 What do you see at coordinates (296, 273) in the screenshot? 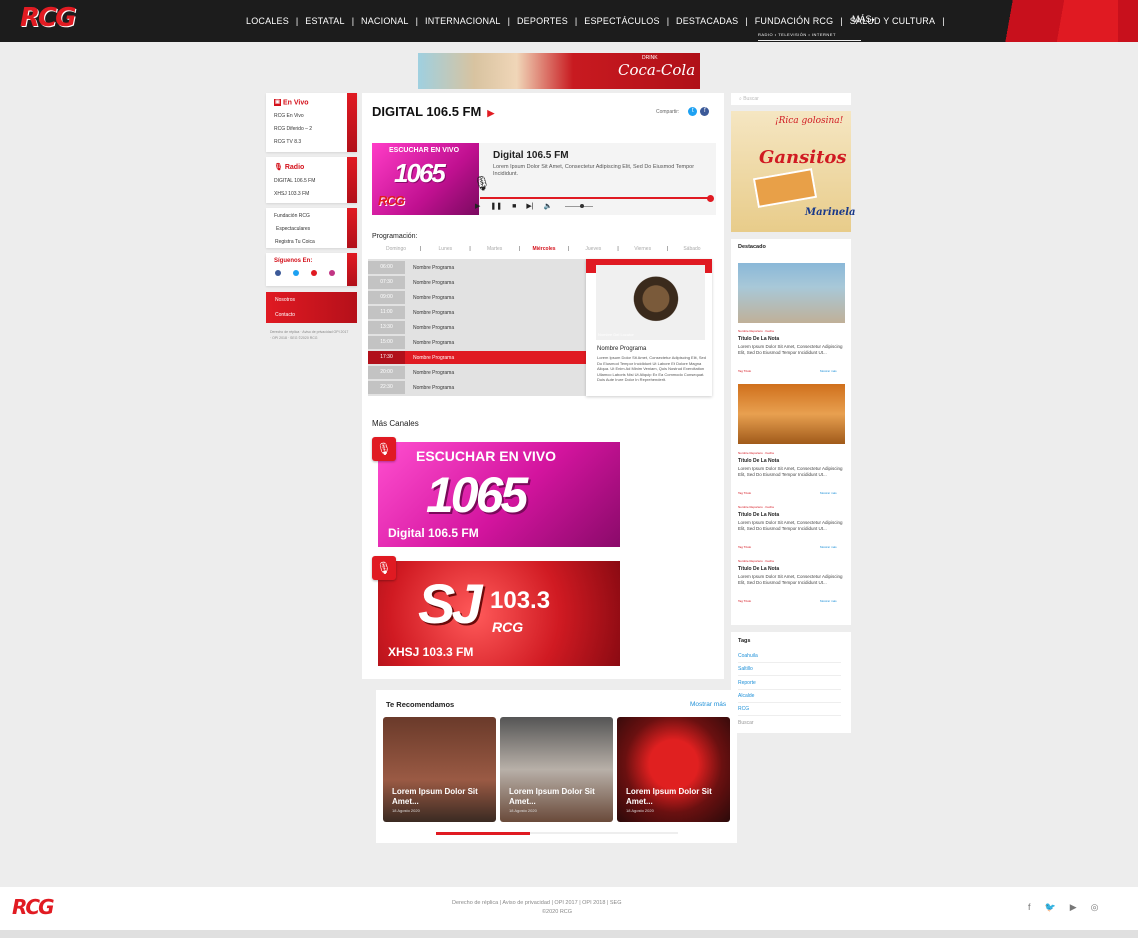
I see `twitter-icon` at bounding box center [296, 273].